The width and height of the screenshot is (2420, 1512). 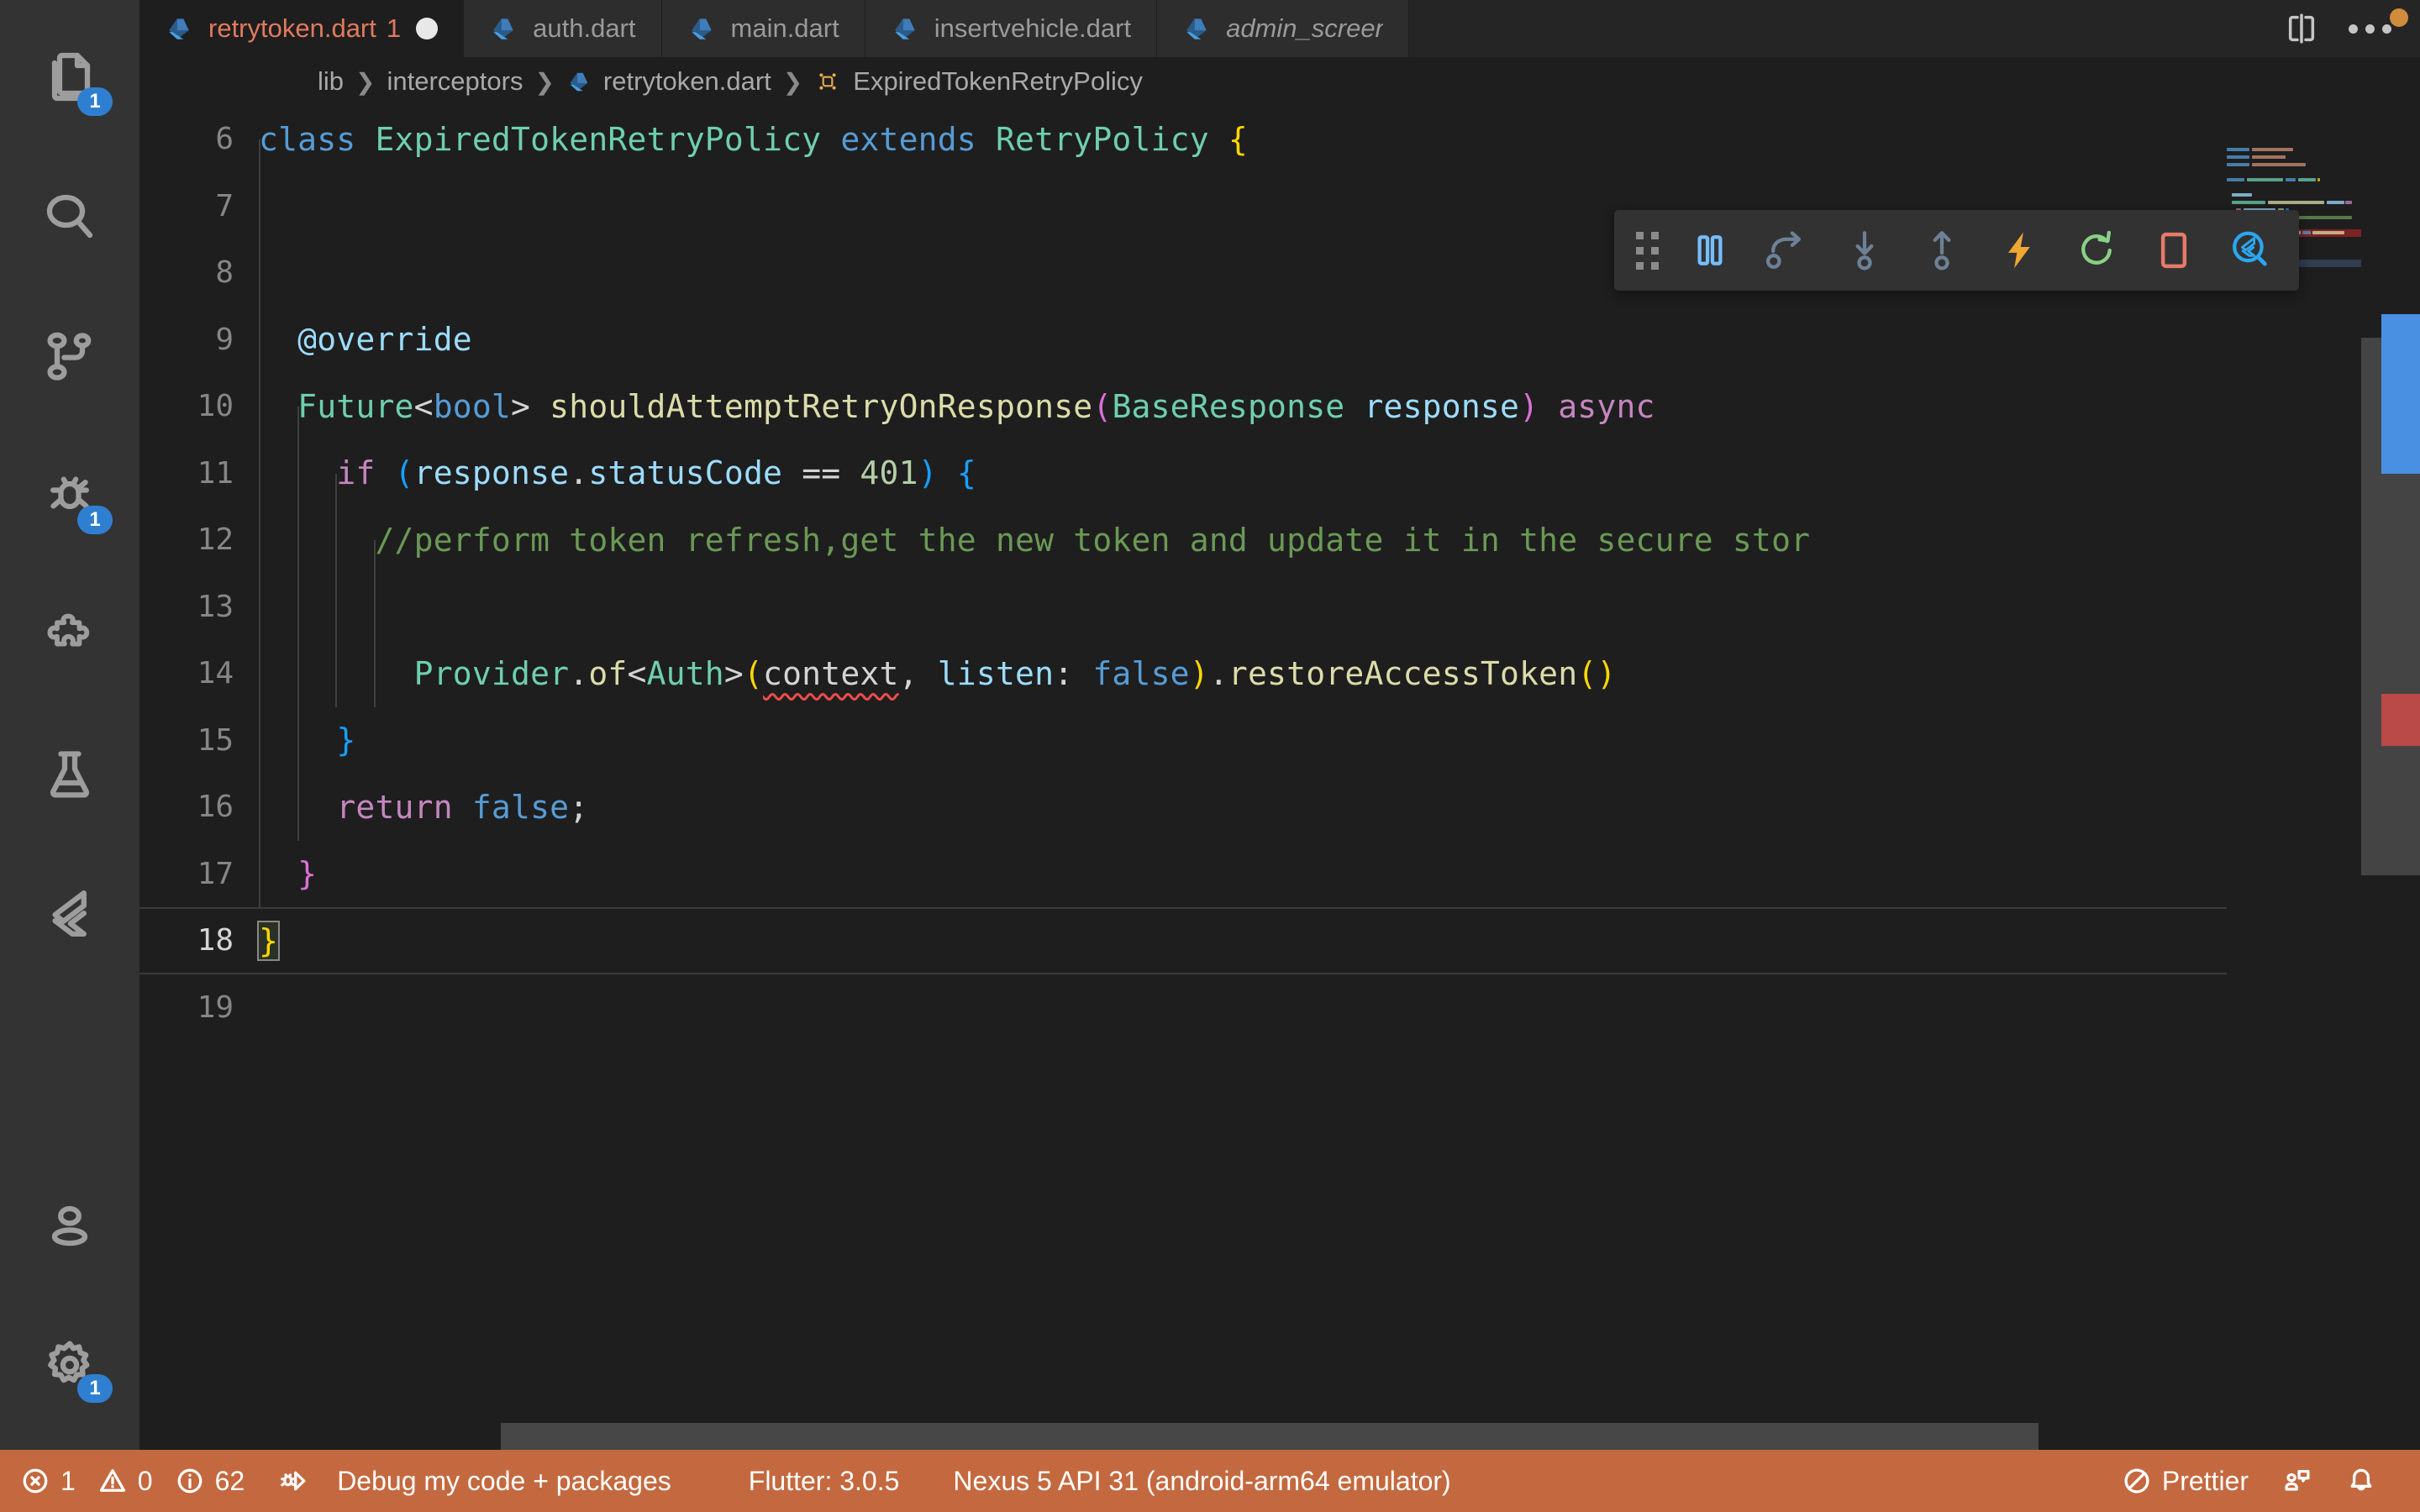 I want to click on status-flutter-version: Flutter: 3.0.5, so click(x=802, y=1481).